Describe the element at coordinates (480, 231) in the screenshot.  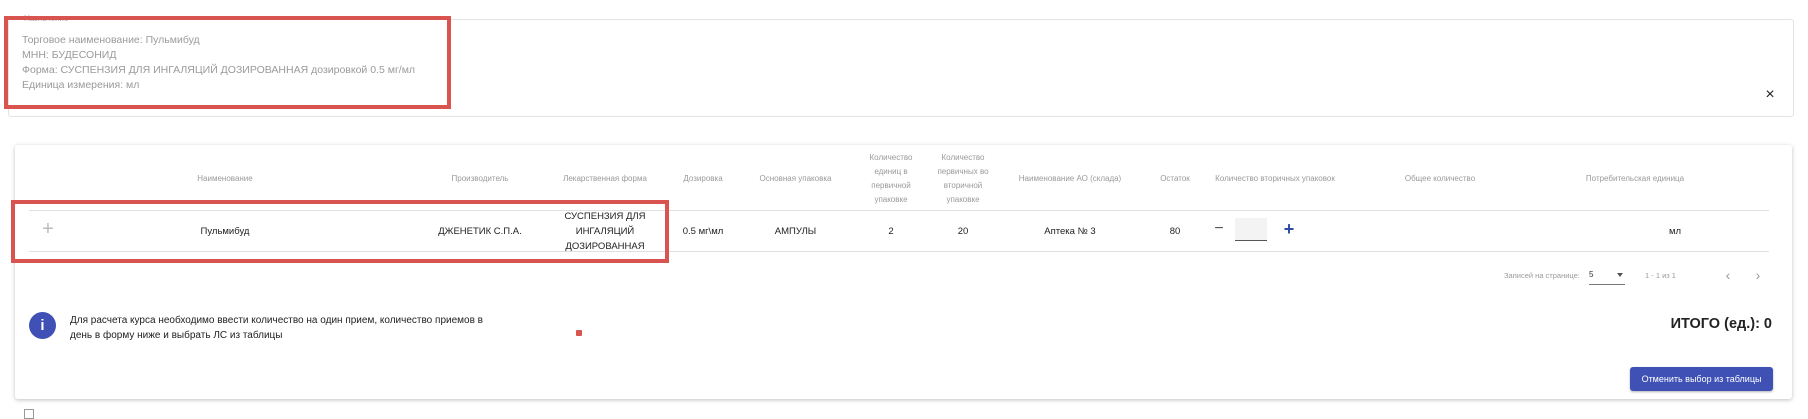
I see `cell-manufacturer: ДЖЕНЕТИК С.П.А.` at that location.